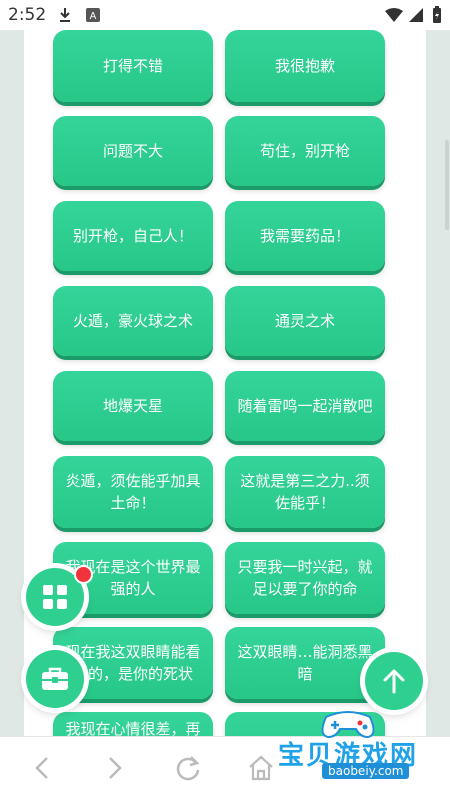 The width and height of the screenshot is (450, 801). What do you see at coordinates (65, 15) in the screenshot?
I see `download-icon` at bounding box center [65, 15].